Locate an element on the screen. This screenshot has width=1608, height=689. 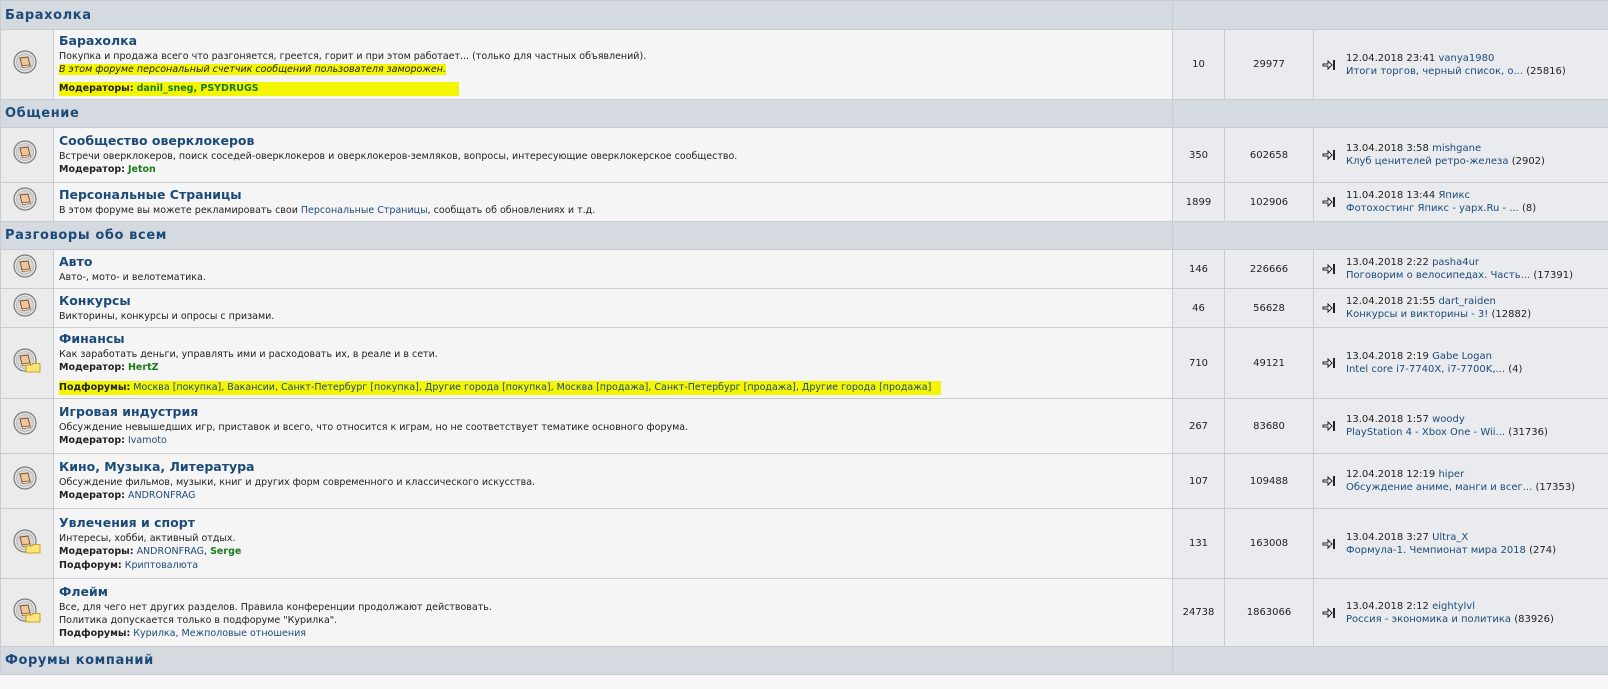
moderator-link-serge: Serge is located at coordinates (225, 551).